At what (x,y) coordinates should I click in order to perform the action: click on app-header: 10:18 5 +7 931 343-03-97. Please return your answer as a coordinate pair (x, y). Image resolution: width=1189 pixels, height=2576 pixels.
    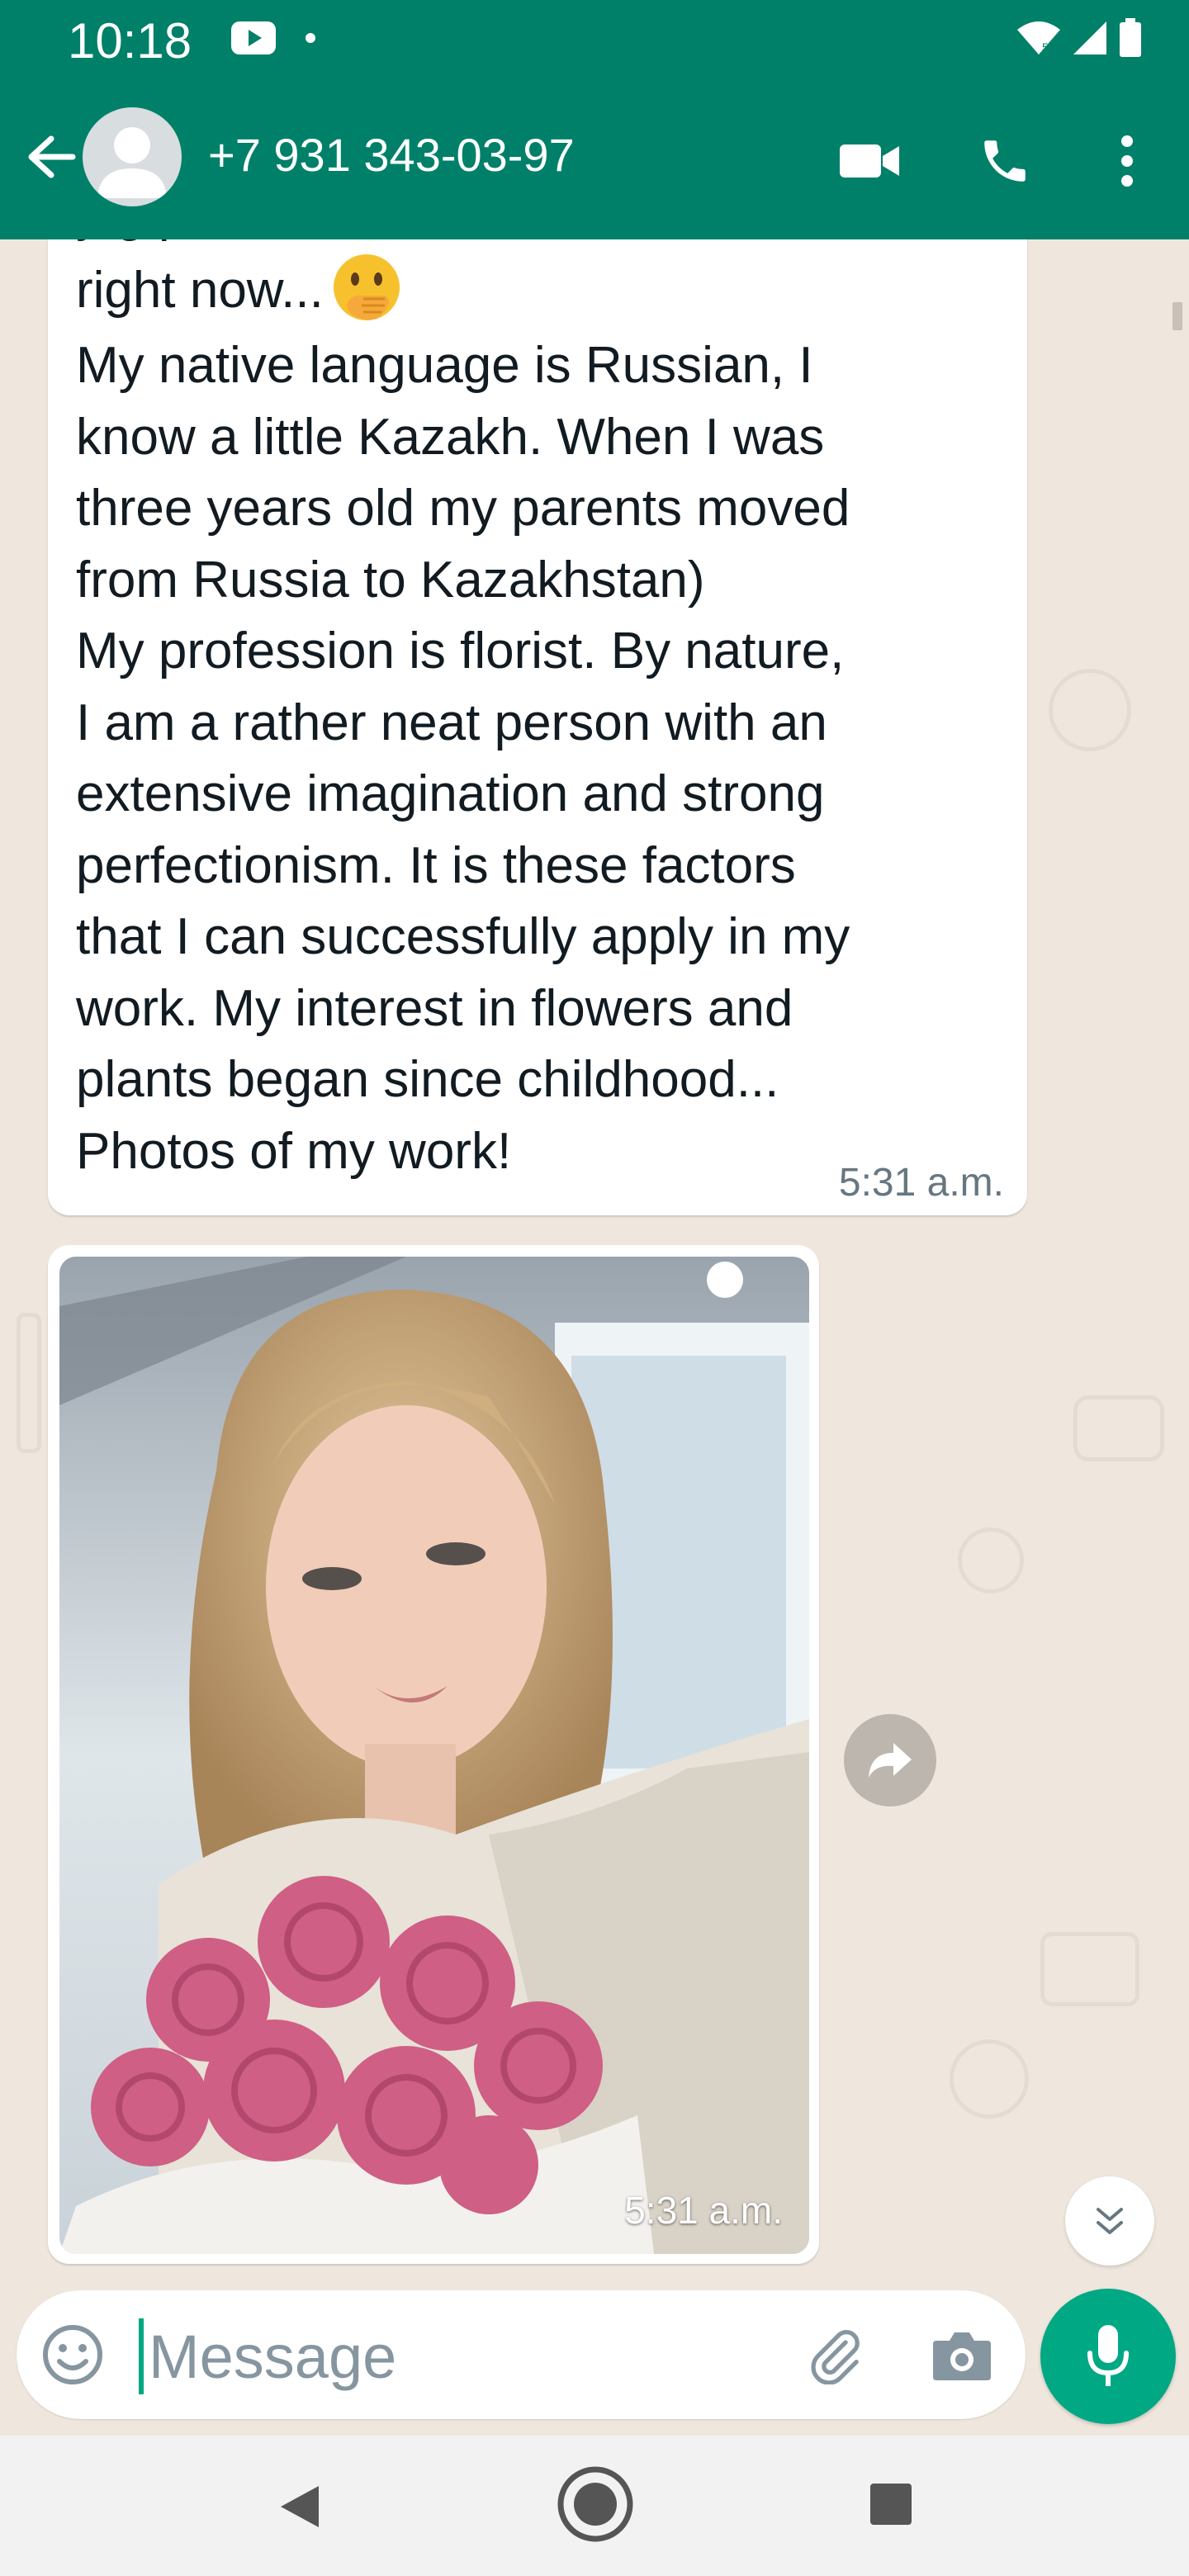
    Looking at the image, I should click on (594, 119).